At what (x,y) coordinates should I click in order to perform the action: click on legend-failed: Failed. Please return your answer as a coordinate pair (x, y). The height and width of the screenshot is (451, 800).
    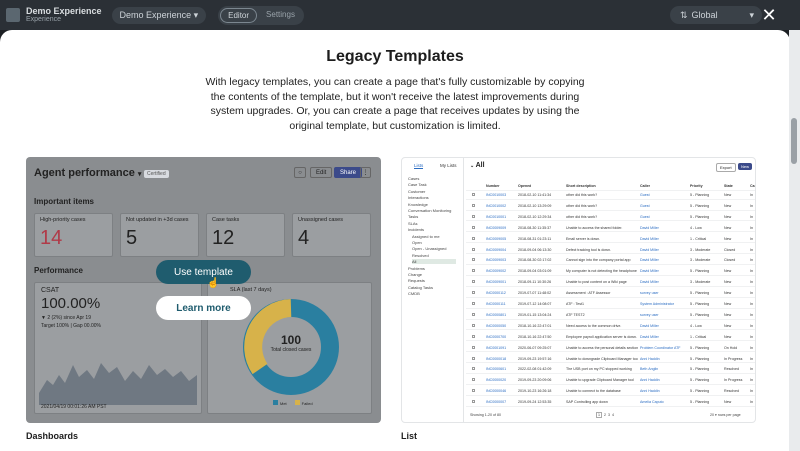
    Looking at the image, I should click on (303, 403).